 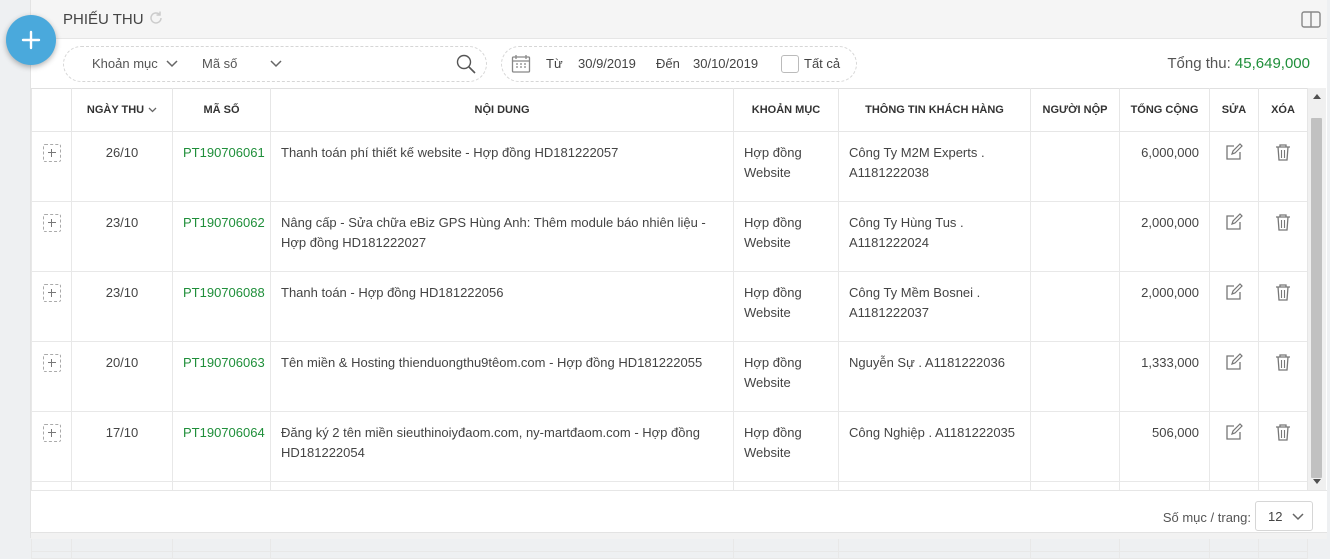 What do you see at coordinates (221, 306) in the screenshot?
I see `row-code-link: PT190706088` at bounding box center [221, 306].